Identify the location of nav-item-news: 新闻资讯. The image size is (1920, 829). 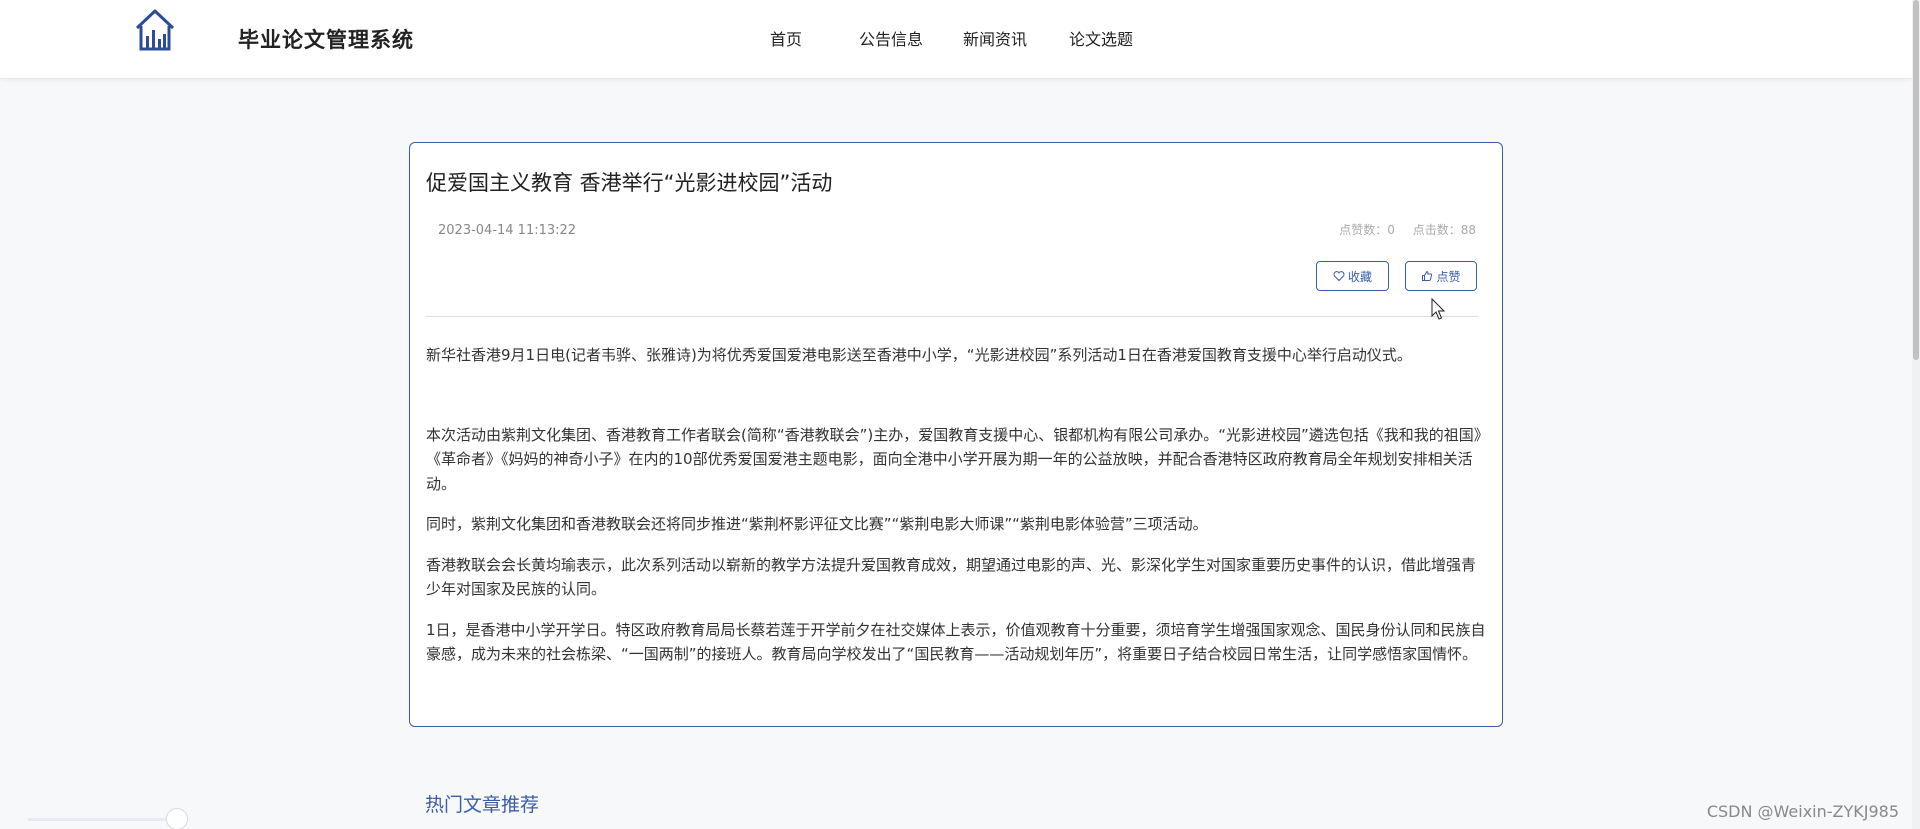
(995, 38).